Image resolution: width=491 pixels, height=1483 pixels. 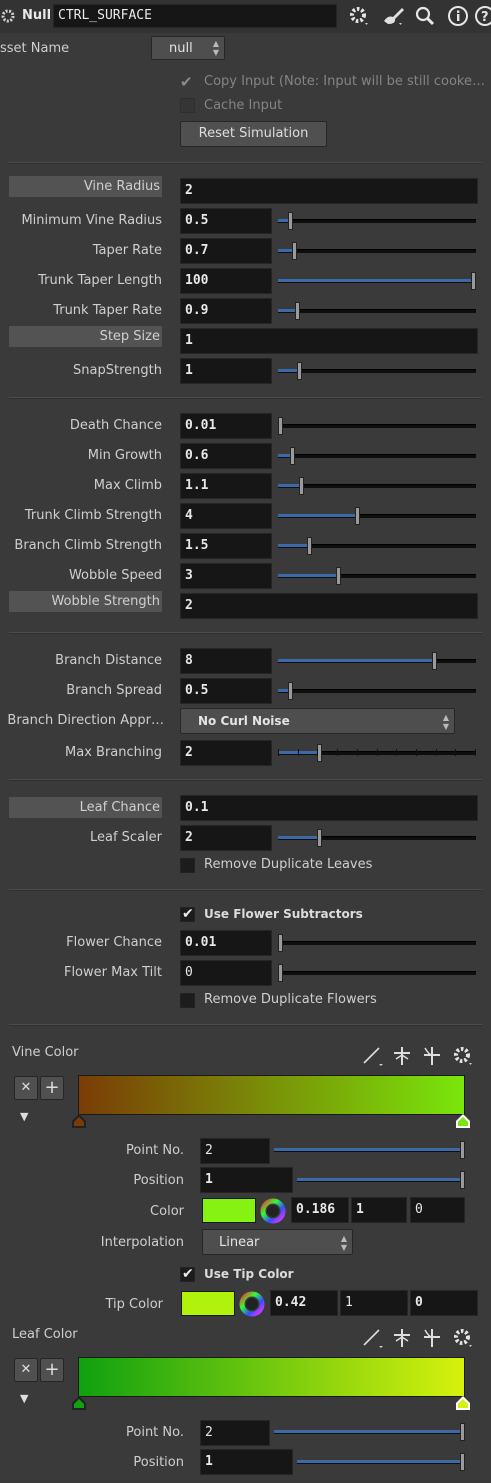 What do you see at coordinates (377, 661) in the screenshot?
I see `branch-distance-slider` at bounding box center [377, 661].